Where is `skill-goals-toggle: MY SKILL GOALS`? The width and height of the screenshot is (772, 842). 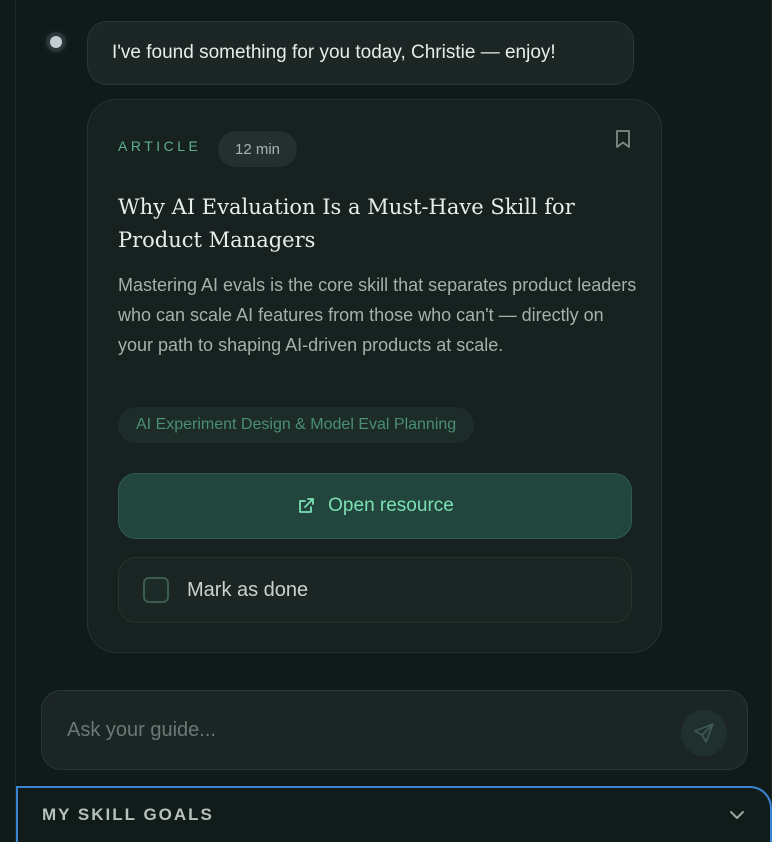 skill-goals-toggle: MY SKILL GOALS is located at coordinates (394, 814).